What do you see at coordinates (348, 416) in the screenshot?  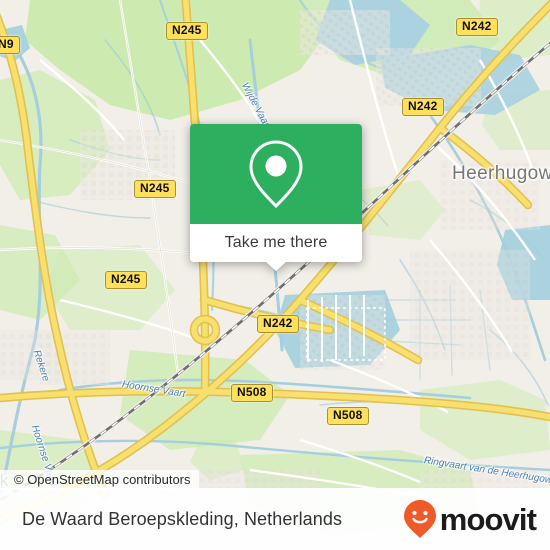 I see `road-shield-n508-8: N508` at bounding box center [348, 416].